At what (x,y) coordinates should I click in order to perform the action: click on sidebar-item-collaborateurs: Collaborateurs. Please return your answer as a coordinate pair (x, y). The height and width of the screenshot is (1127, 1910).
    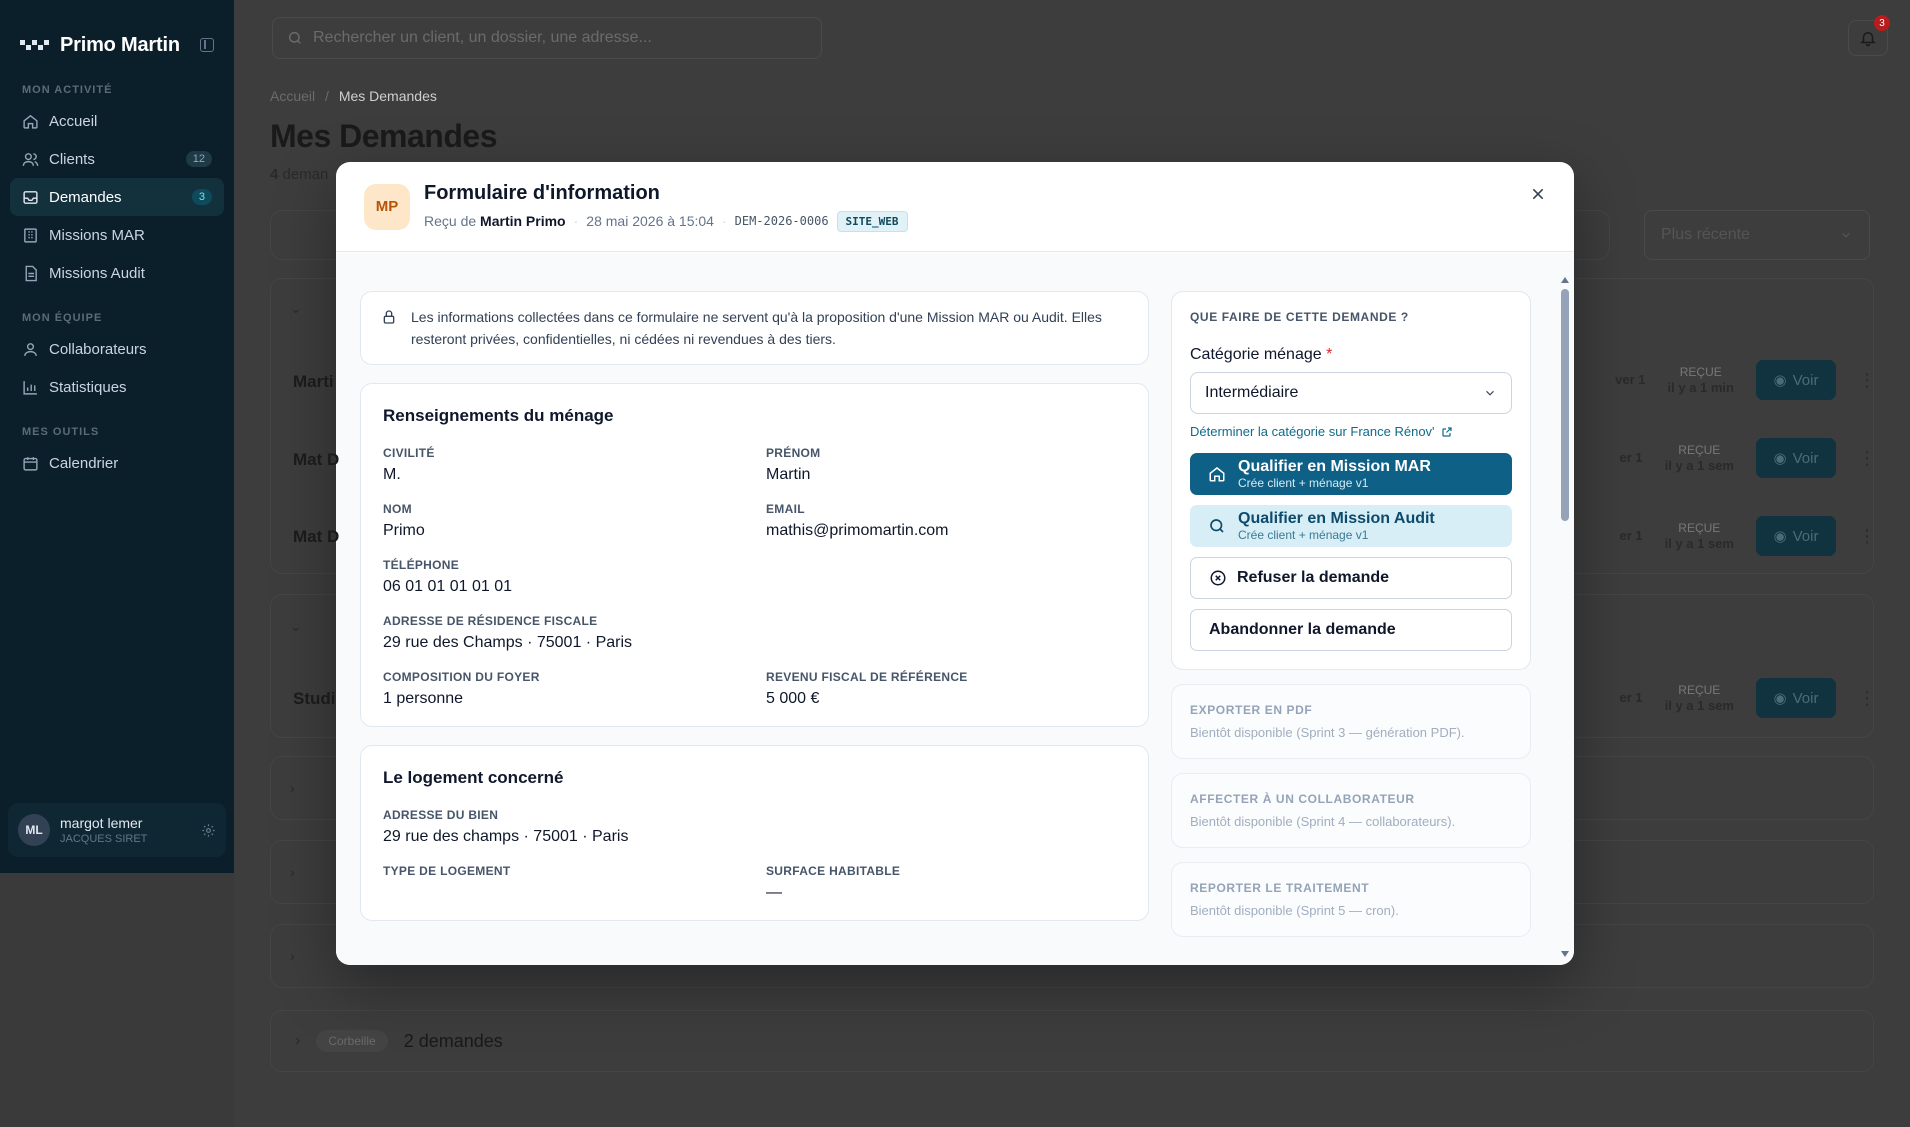
    Looking at the image, I should click on (117, 349).